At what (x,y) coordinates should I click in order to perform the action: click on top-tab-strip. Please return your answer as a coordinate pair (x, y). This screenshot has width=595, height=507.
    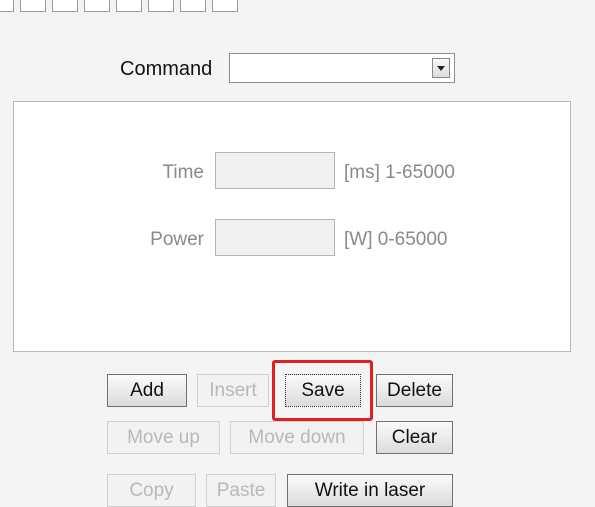
    Looking at the image, I should click on (297, 7).